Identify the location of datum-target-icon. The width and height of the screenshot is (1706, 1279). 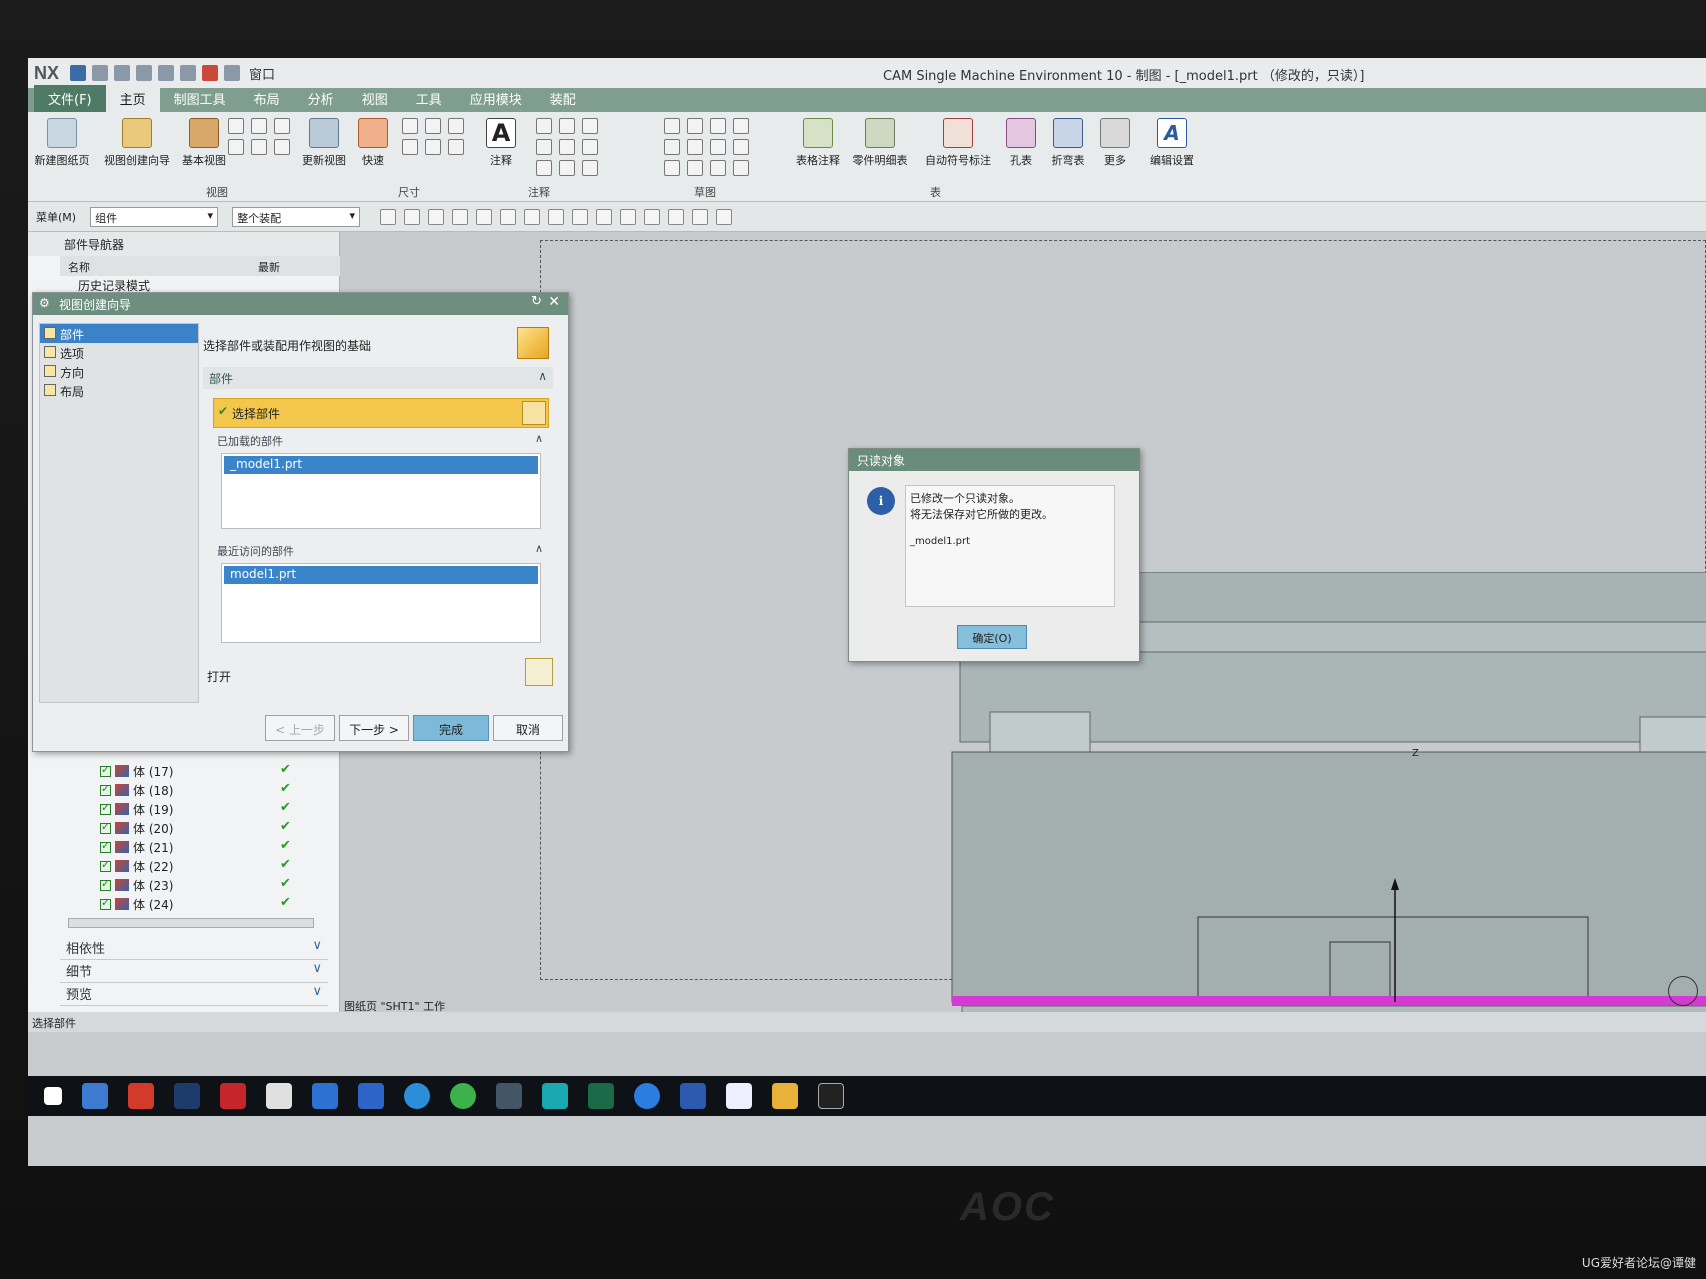
(590, 126).